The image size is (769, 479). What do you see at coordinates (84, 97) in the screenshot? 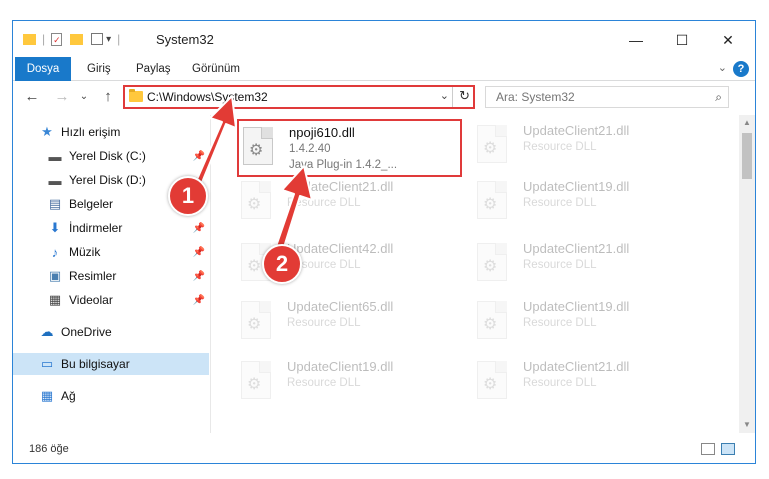
I see `recent-locations-button: ⌄` at bounding box center [84, 97].